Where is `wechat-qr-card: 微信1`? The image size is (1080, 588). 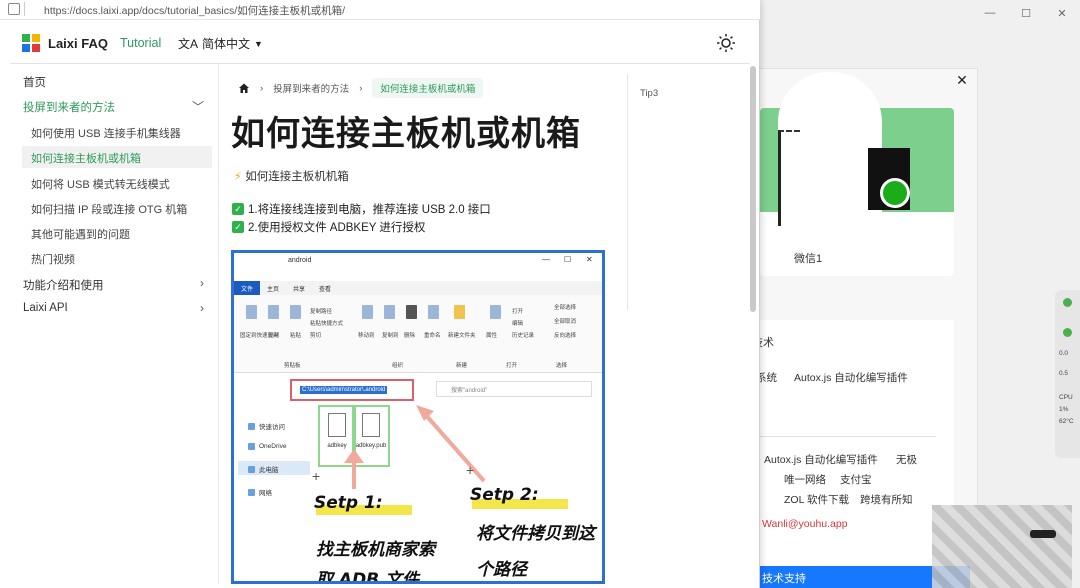
wechat-qr-card: 微信1 is located at coordinates (857, 174).